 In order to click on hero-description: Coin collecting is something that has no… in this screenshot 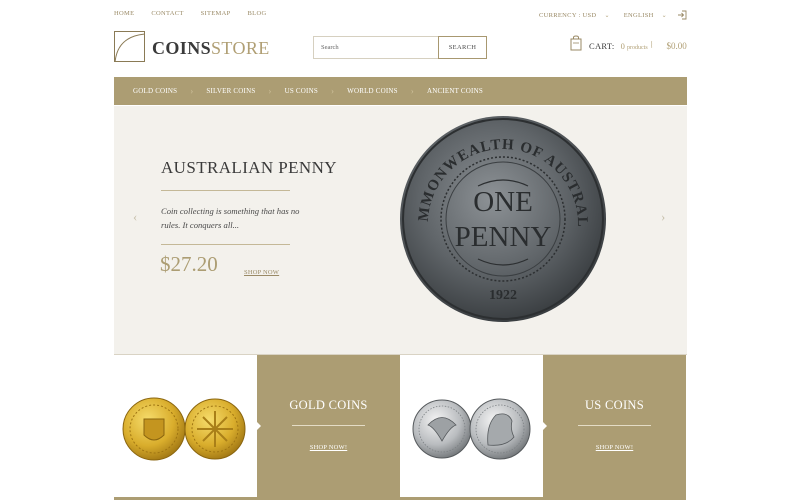, I will do `click(230, 218)`.